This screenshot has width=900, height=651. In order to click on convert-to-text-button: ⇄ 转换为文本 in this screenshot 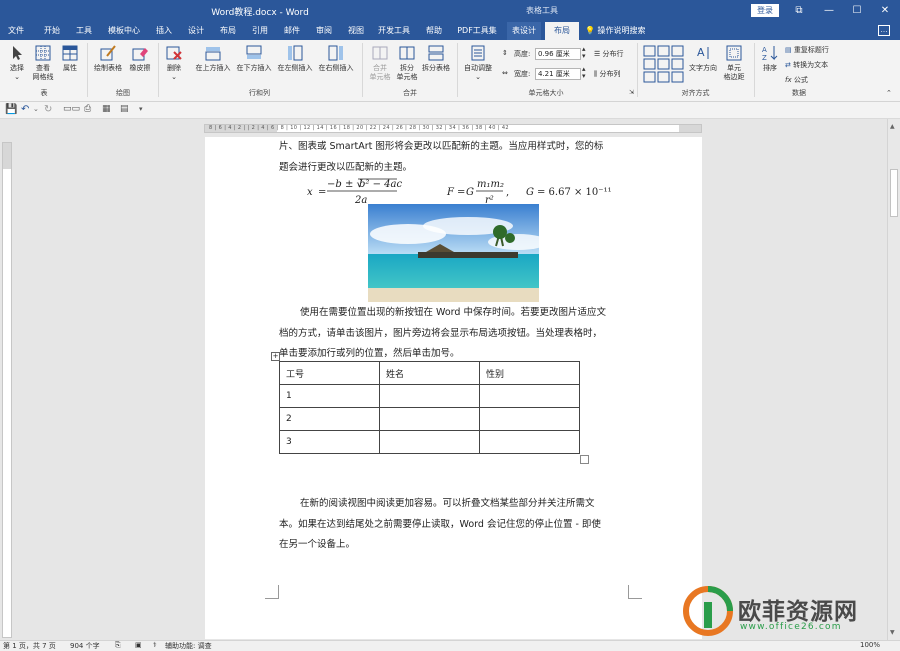, I will do `click(806, 65)`.